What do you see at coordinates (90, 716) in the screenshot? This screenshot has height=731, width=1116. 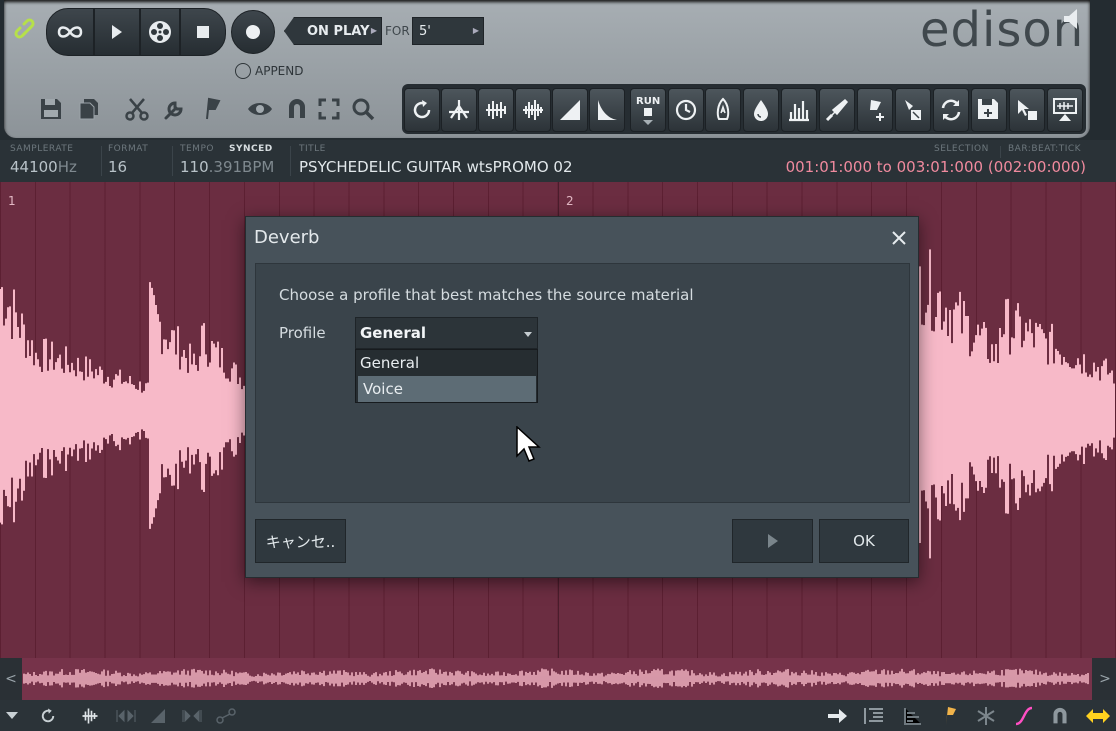 I see `wave-mode-icon` at bounding box center [90, 716].